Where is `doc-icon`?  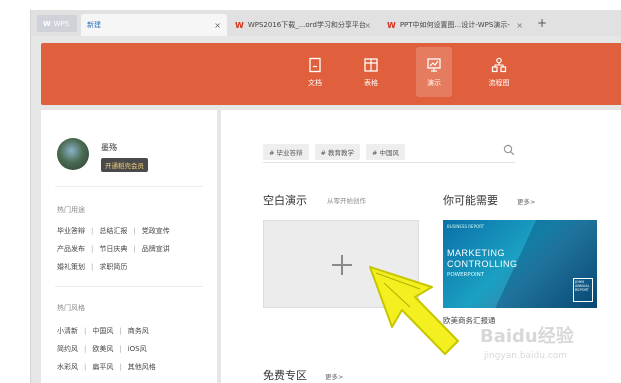
doc-icon is located at coordinates (315, 64).